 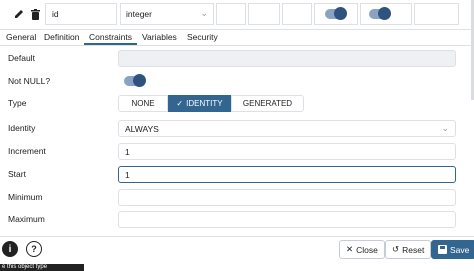 I want to click on default-label: Default, so click(x=21, y=58).